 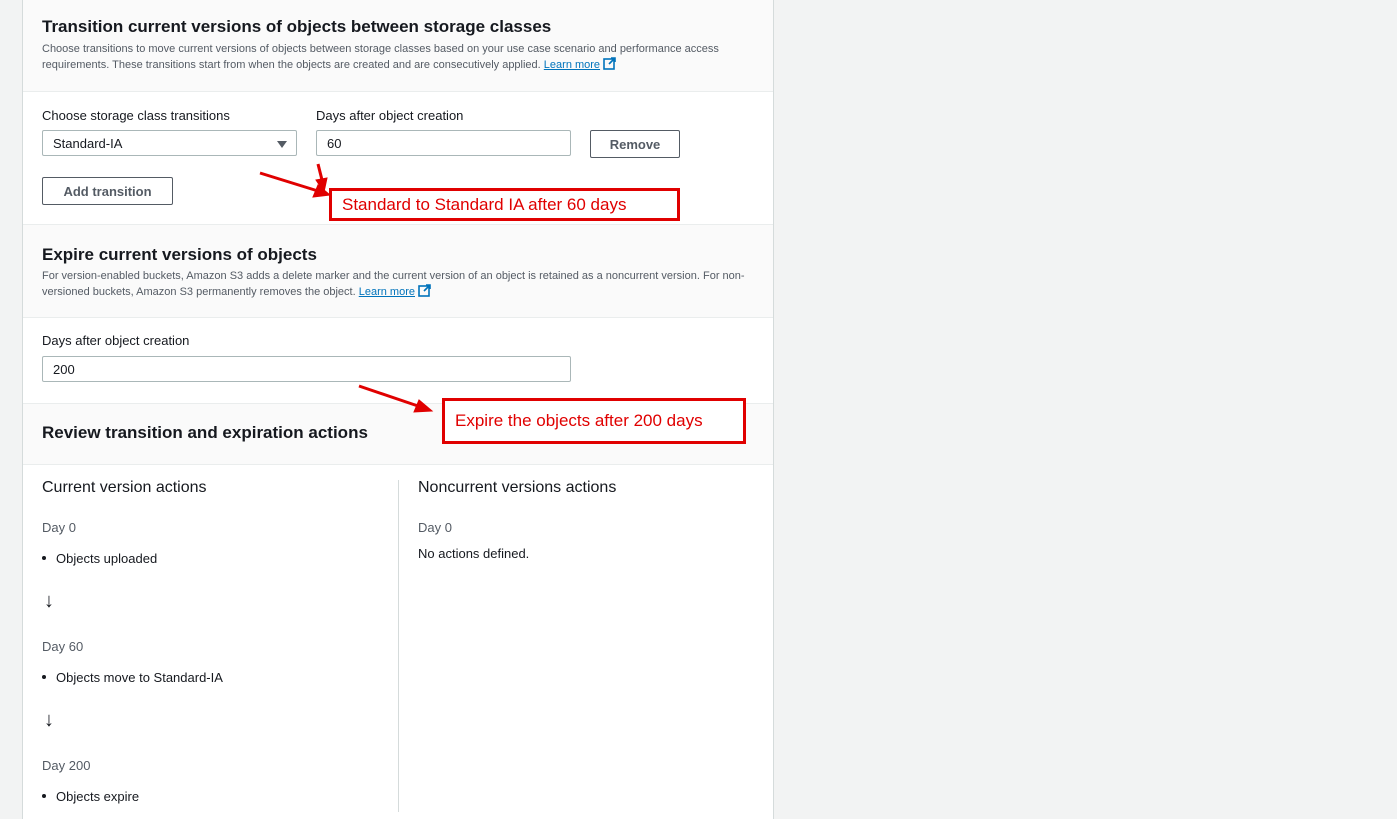 I want to click on storage-class-select: Standard-IA, so click(x=169, y=143).